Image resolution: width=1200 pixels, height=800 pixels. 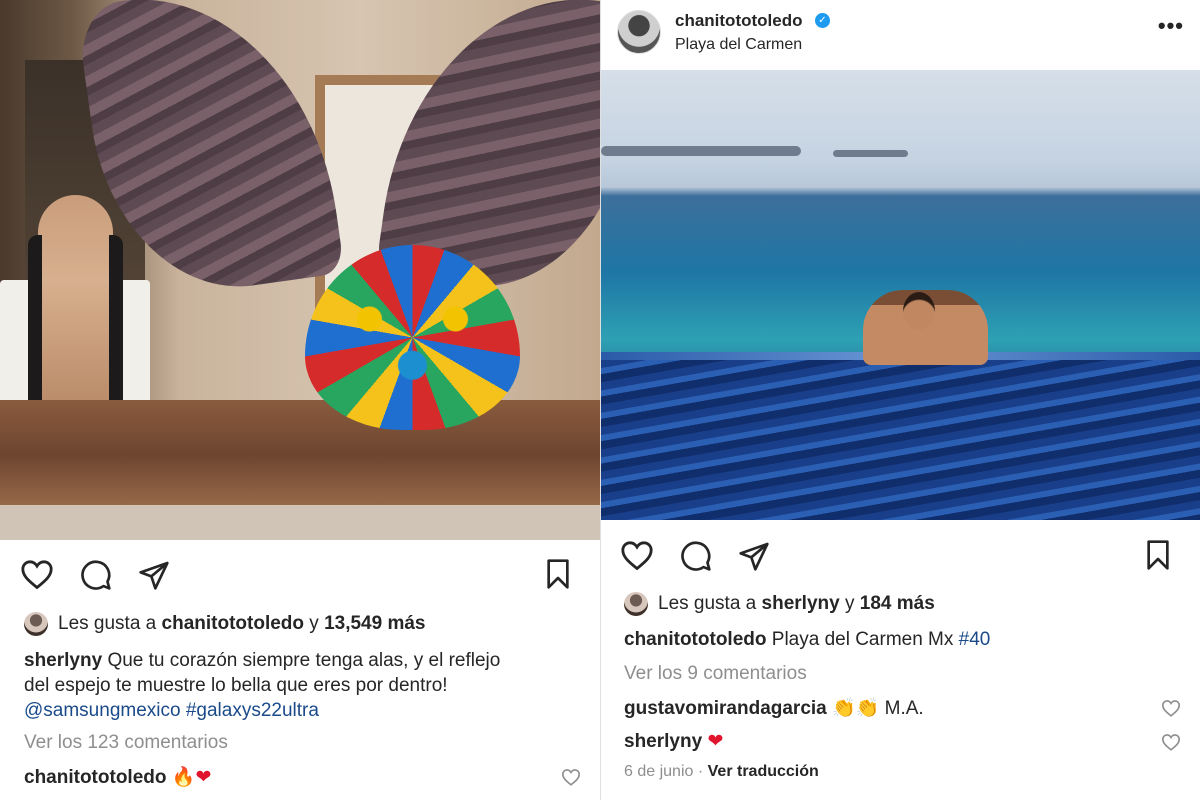 I want to click on liker-username: chanitototoledo, so click(x=233, y=623).